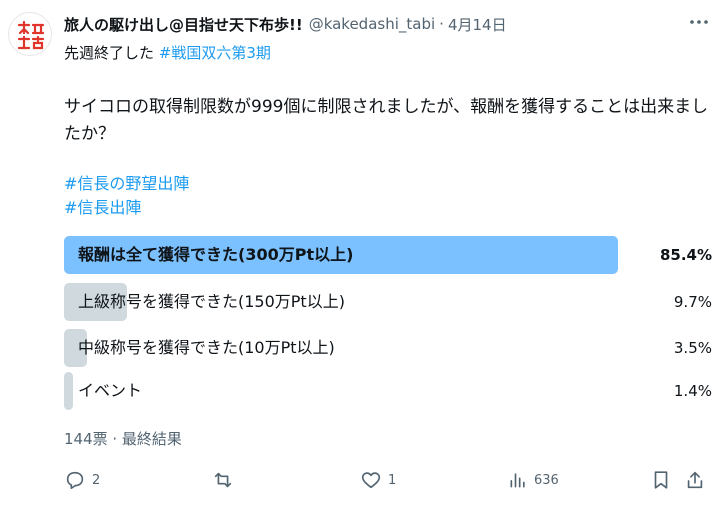 This screenshot has height=505, width=725. I want to click on avatar-logo-icon, so click(31, 35).